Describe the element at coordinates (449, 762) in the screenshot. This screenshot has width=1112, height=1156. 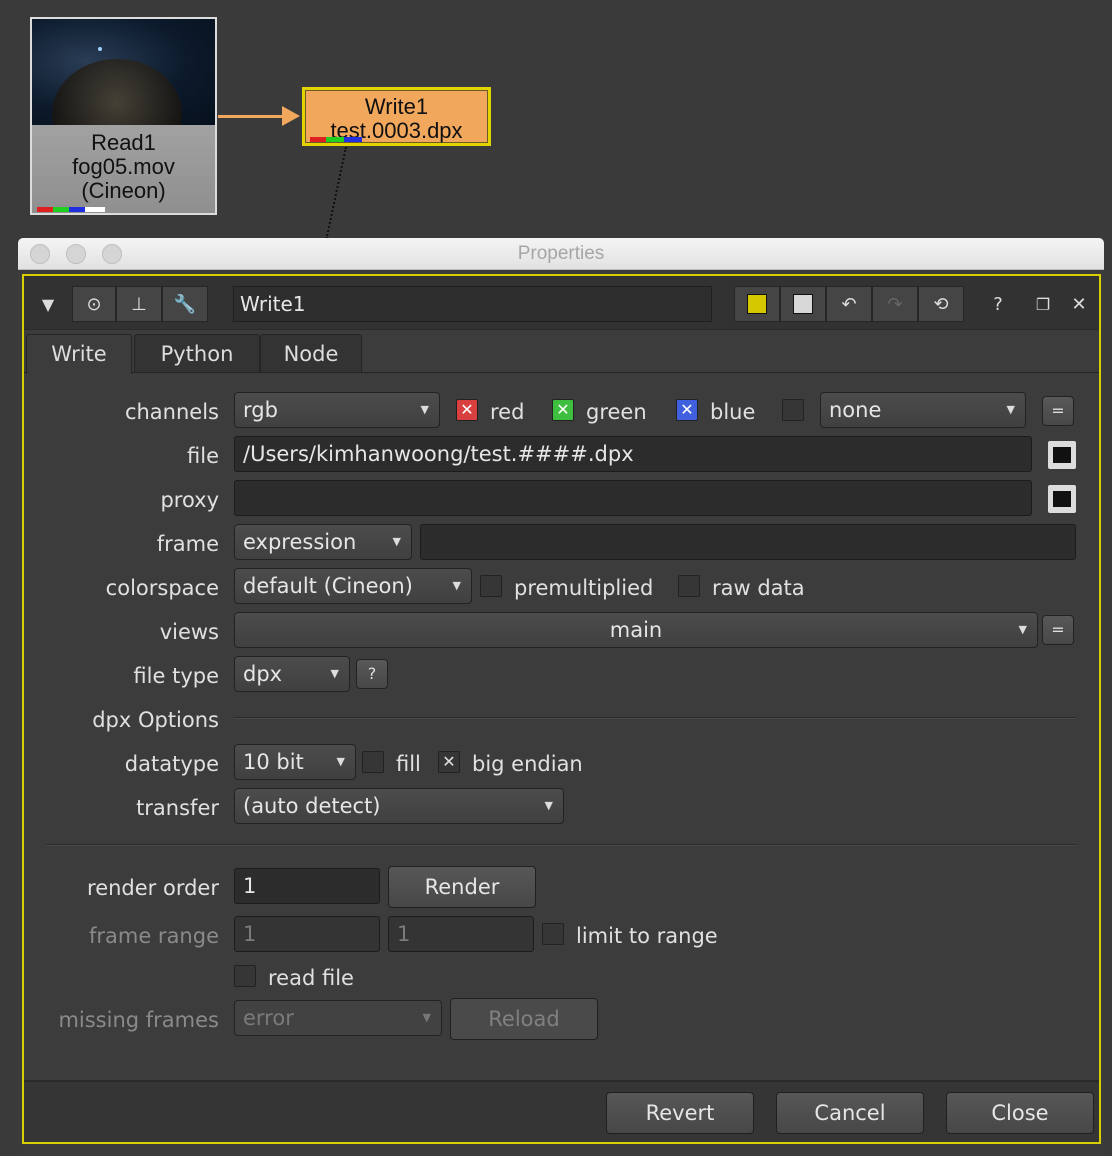
I see `big-endian-checkbox: ✕` at that location.